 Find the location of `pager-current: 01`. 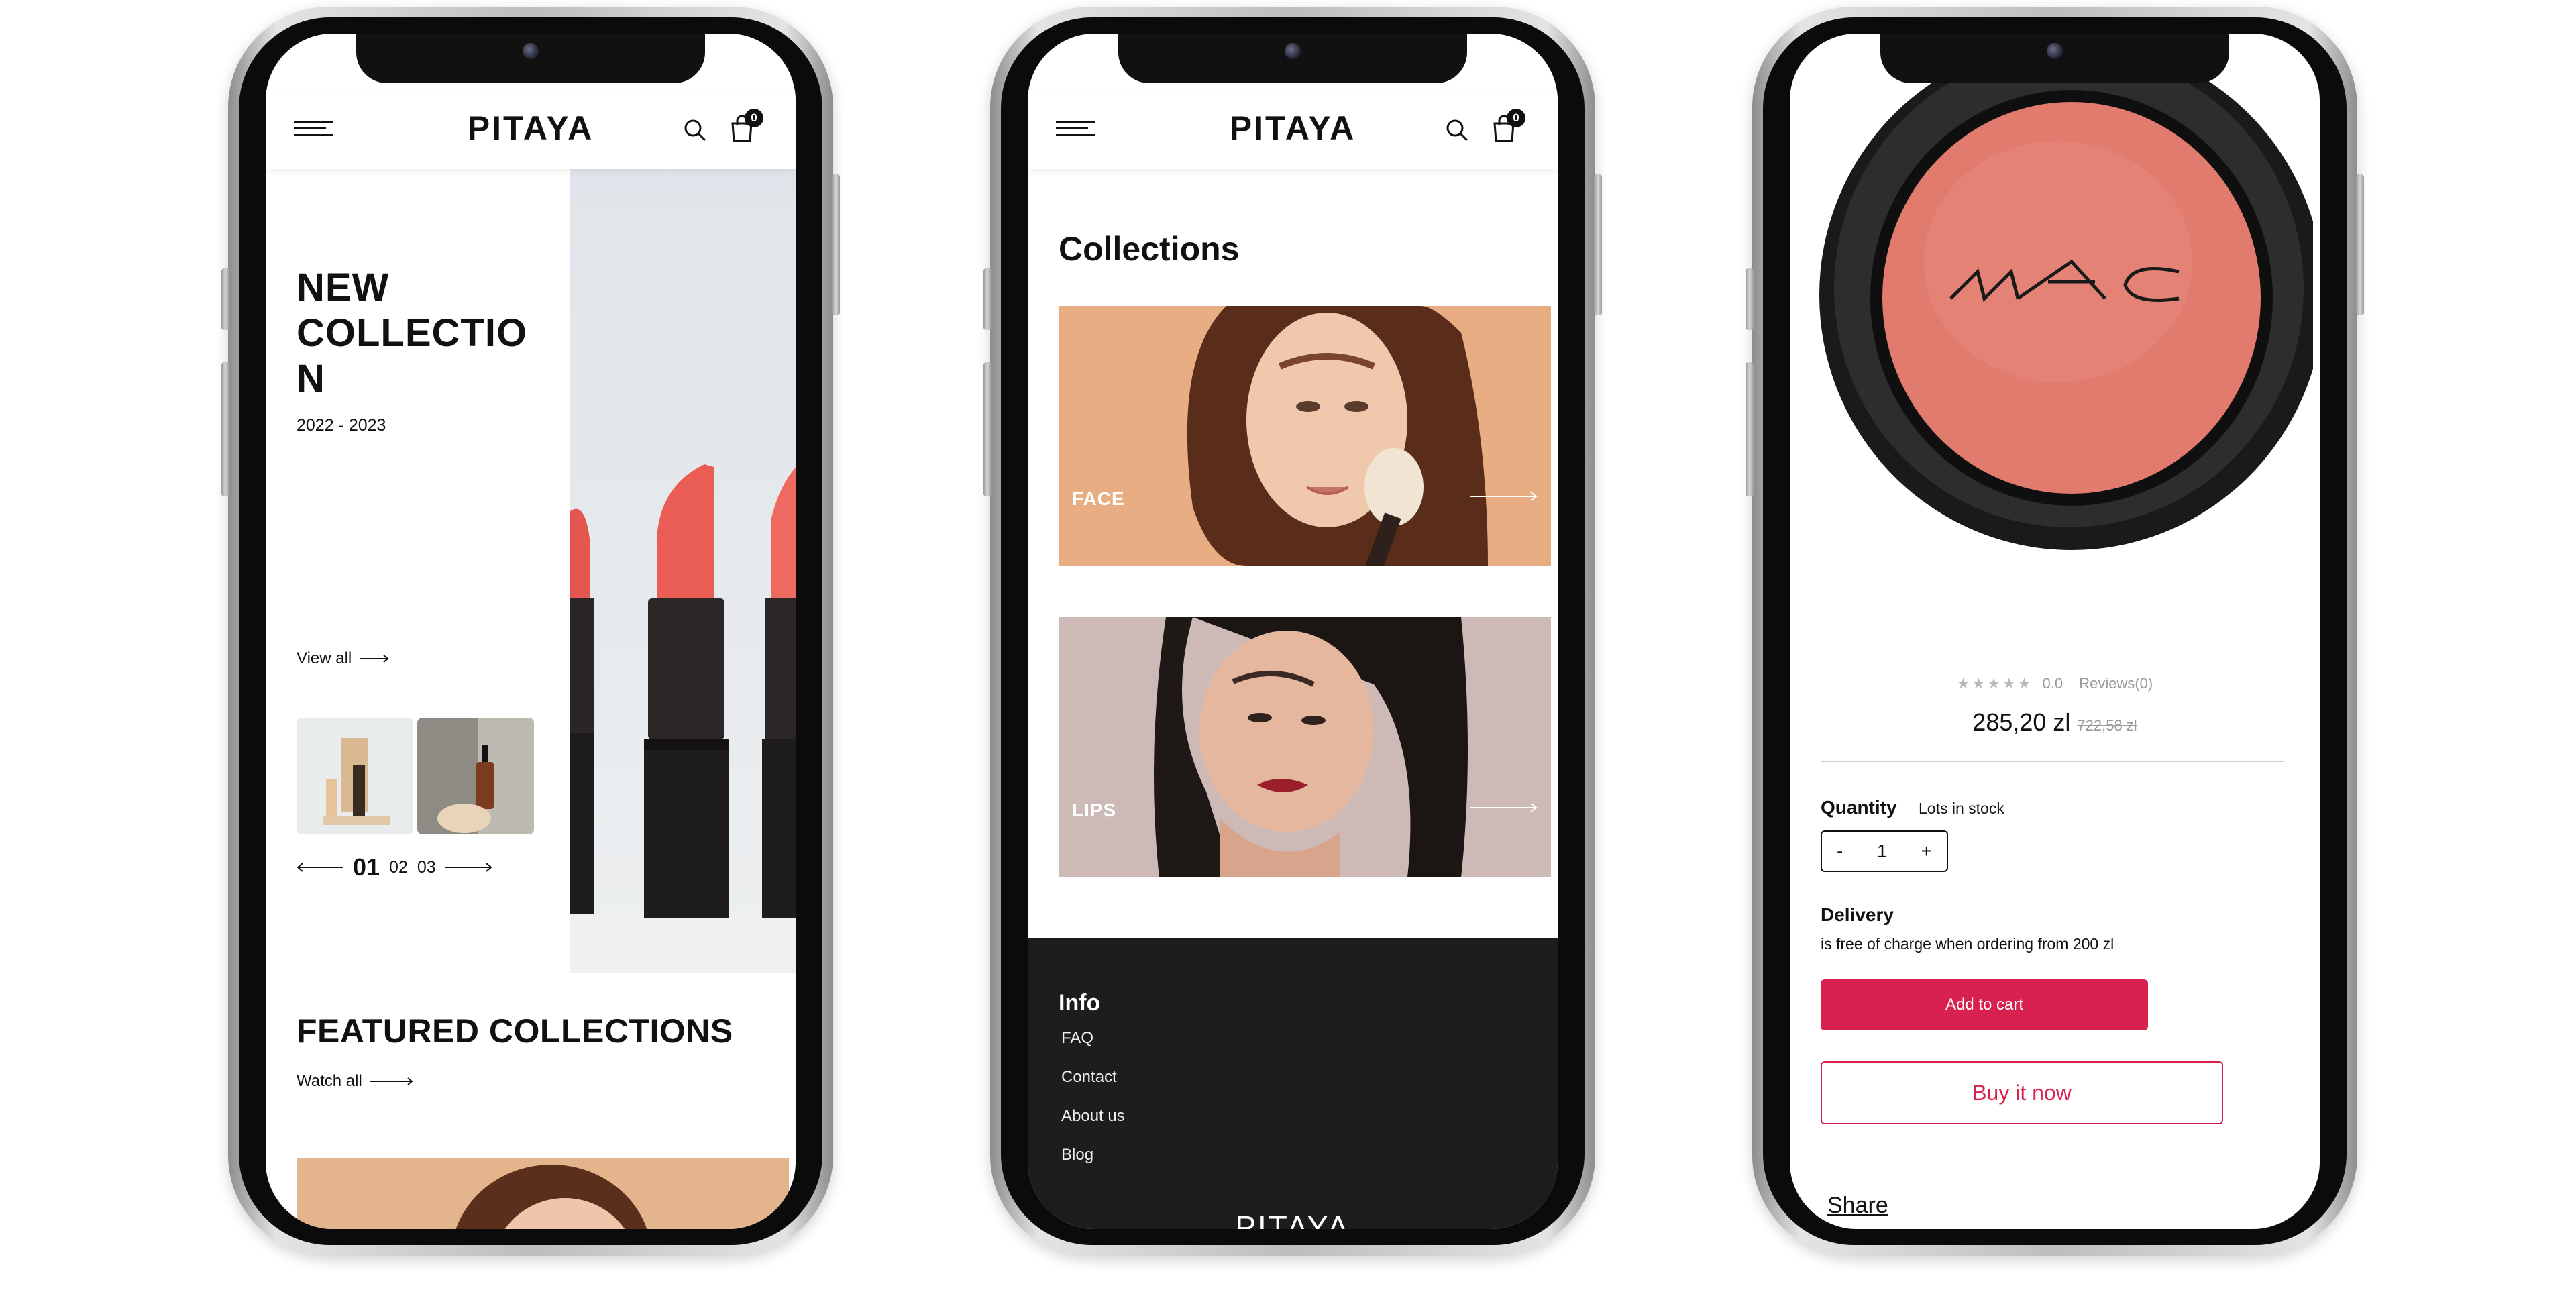

pager-current: 01 is located at coordinates (366, 867).